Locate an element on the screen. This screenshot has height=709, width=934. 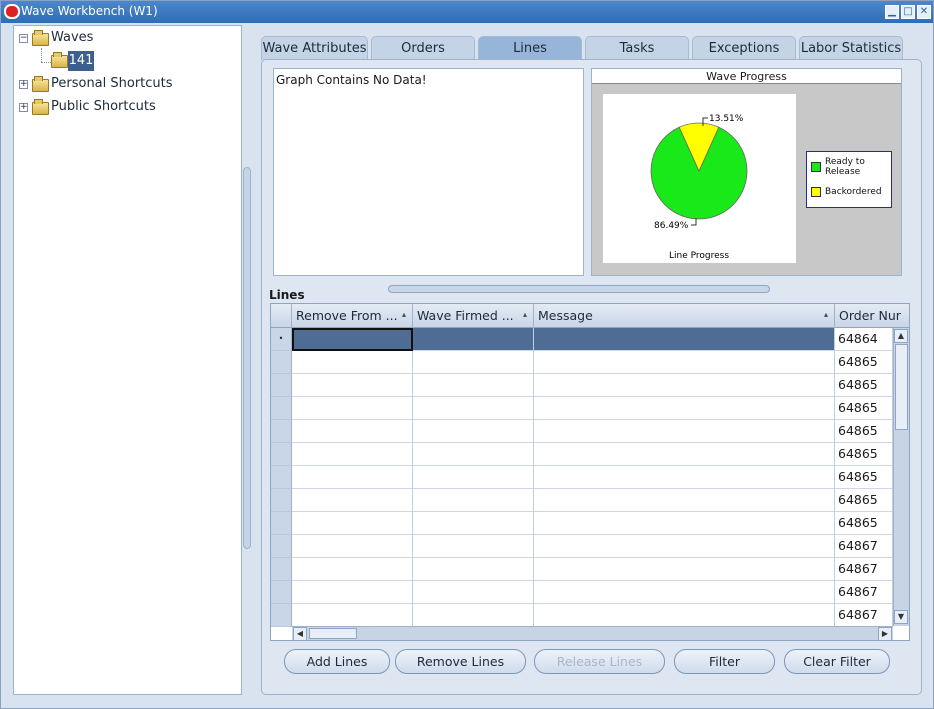
tree-node-wave-141: 141 is located at coordinates (81, 61).